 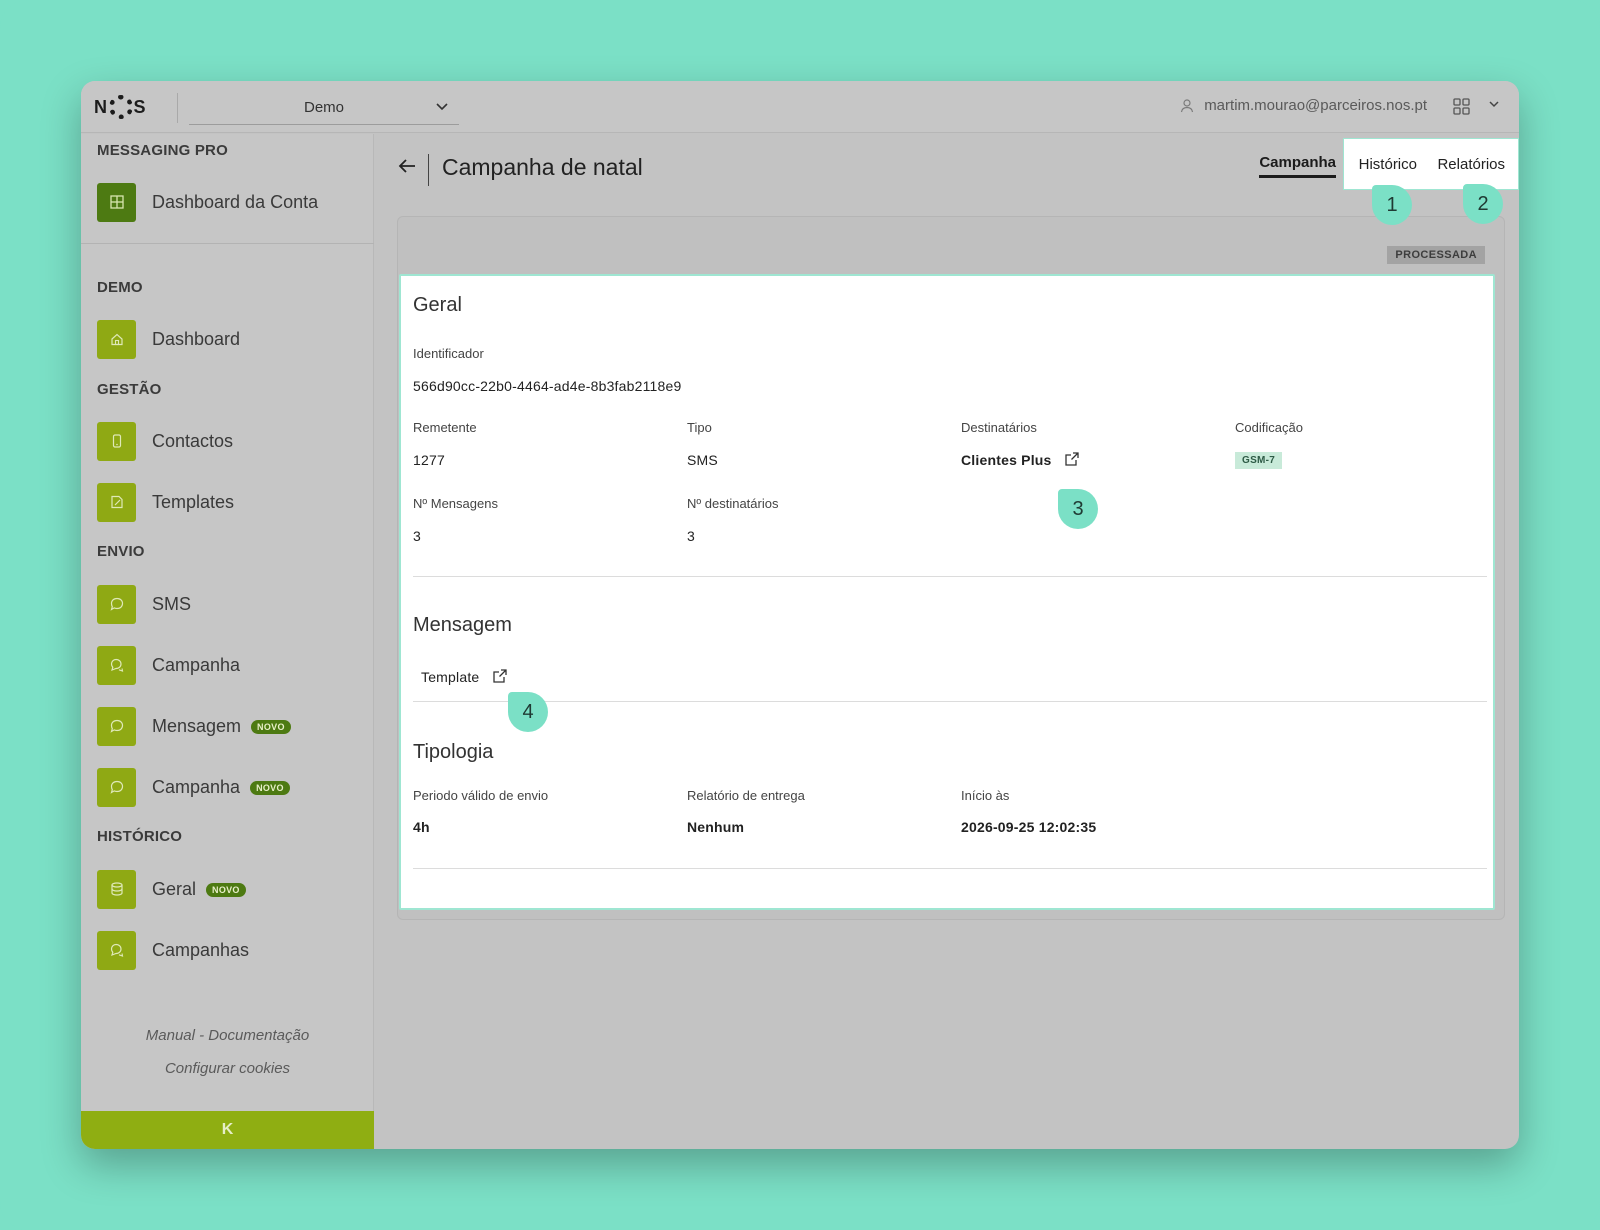 What do you see at coordinates (116, 889) in the screenshot?
I see `database-icon` at bounding box center [116, 889].